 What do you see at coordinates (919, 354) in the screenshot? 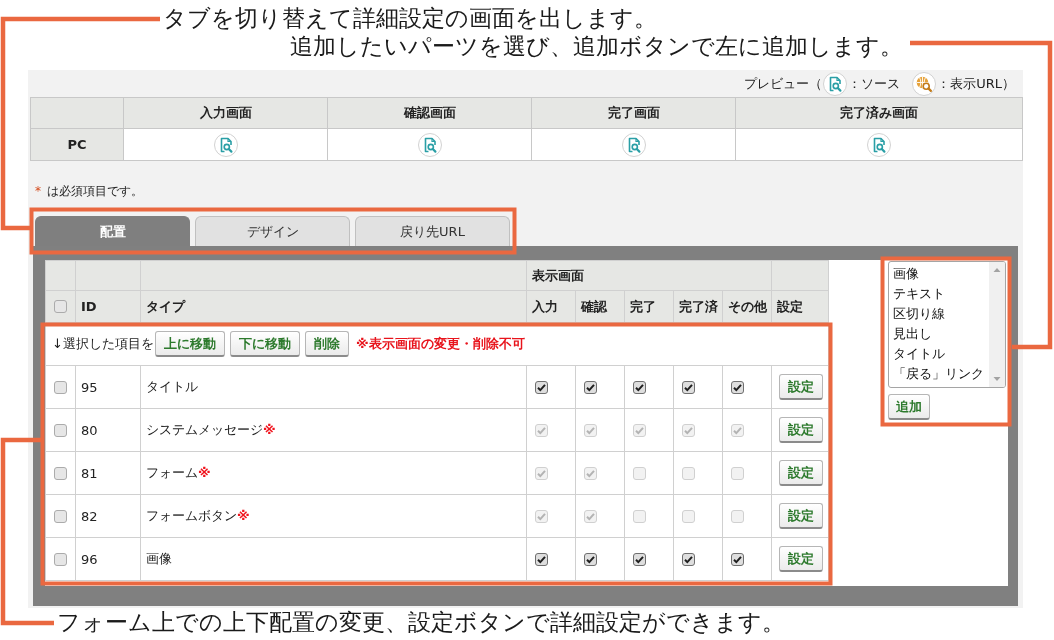
I see `list-option: タイトル` at bounding box center [919, 354].